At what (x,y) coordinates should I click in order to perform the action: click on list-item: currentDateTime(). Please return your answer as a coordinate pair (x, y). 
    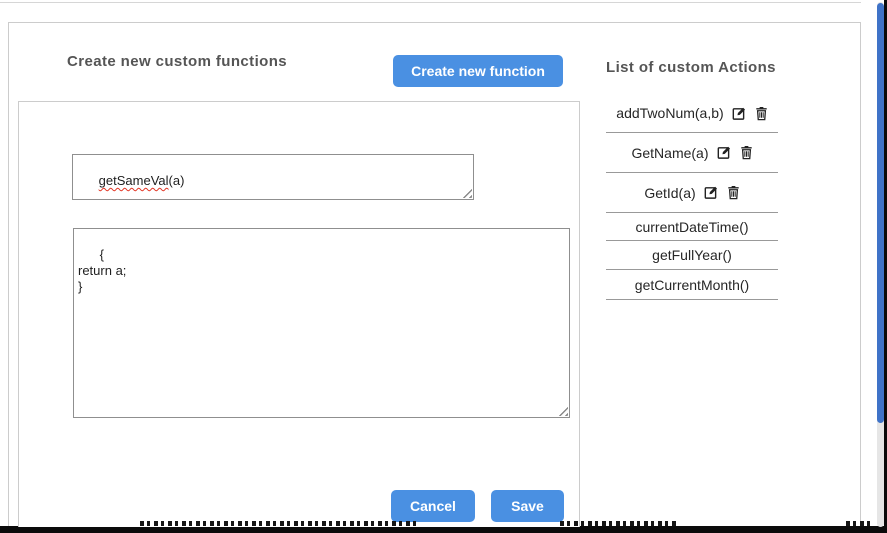
    Looking at the image, I should click on (692, 227).